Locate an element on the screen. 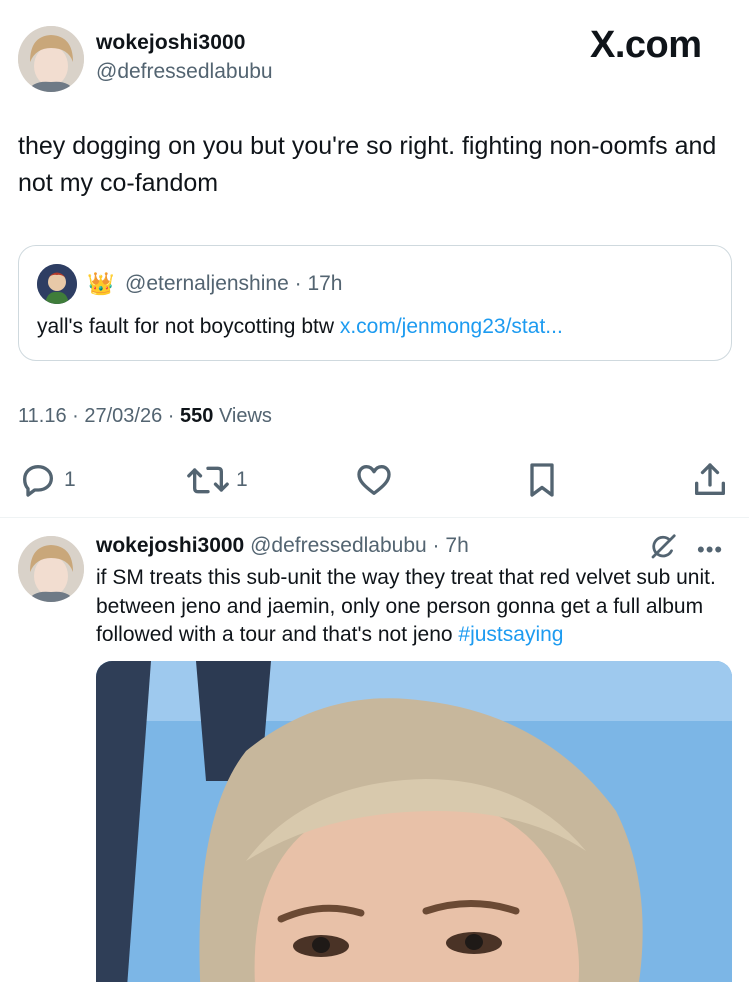 This screenshot has height=982, width=749. x-logo: X.com is located at coordinates (646, 45).